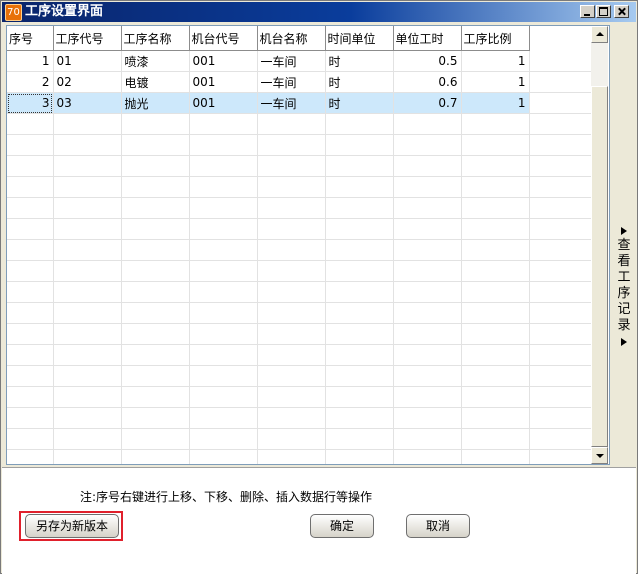  What do you see at coordinates (599, 245) in the screenshot?
I see `vertical-scrollbar` at bounding box center [599, 245].